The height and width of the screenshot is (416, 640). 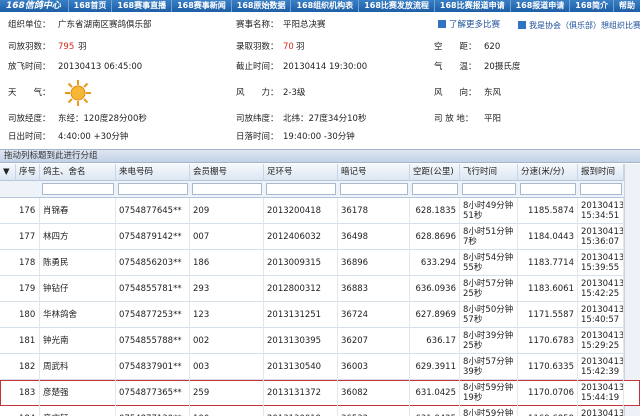 I want to click on filter-ring-input, so click(x=301, y=189).